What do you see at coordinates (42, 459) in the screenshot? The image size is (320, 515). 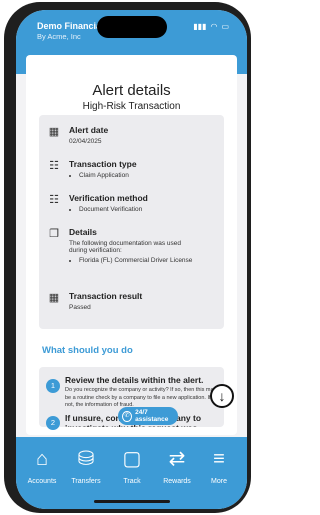 I see `home-icon: ⌂` at bounding box center [42, 459].